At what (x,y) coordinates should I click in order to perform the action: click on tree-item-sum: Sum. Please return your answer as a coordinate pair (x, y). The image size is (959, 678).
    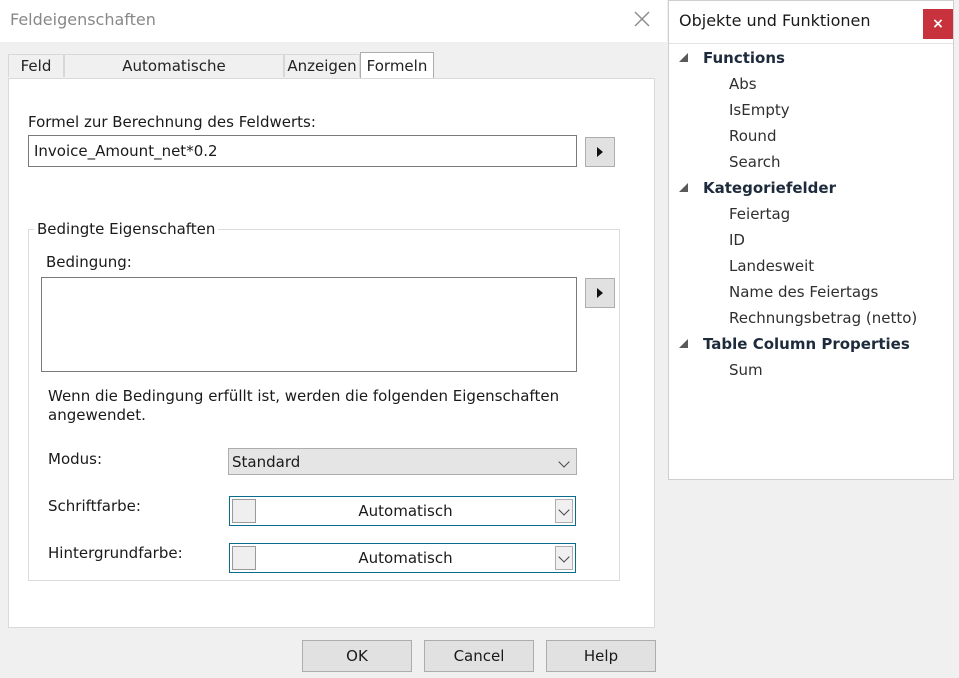
    Looking at the image, I should click on (746, 370).